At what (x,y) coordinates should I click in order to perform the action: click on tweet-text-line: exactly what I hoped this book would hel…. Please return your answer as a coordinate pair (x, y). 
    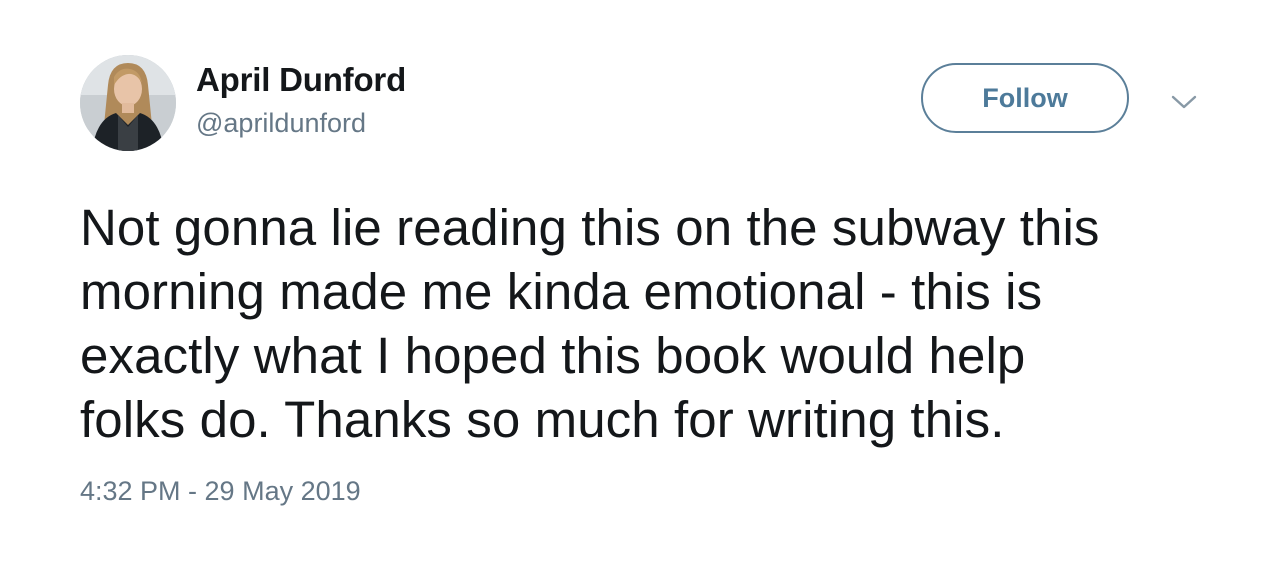
    Looking at the image, I should click on (553, 355).